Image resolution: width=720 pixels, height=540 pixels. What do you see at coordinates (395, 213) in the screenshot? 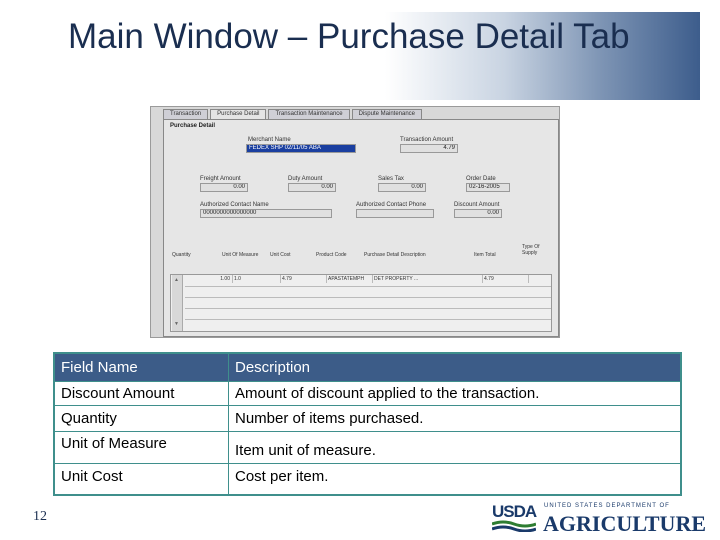
I see `authorized-contact-phone-field` at bounding box center [395, 213].